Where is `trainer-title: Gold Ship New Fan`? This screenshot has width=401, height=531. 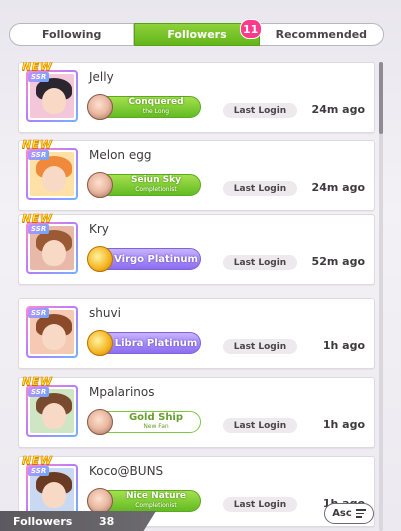 trainer-title: Gold Ship New Fan is located at coordinates (144, 422).